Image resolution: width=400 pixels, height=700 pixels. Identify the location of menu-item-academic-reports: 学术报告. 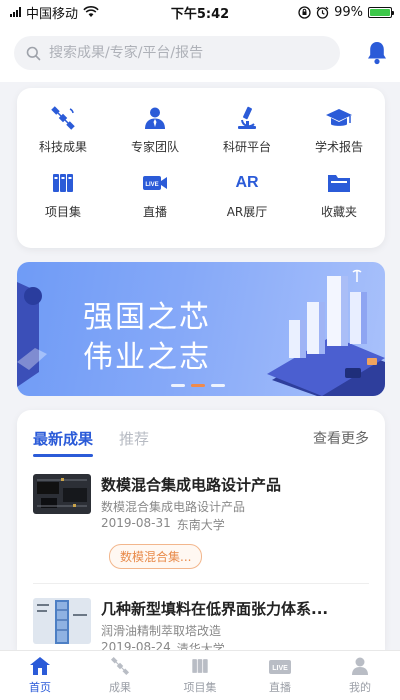
(339, 129).